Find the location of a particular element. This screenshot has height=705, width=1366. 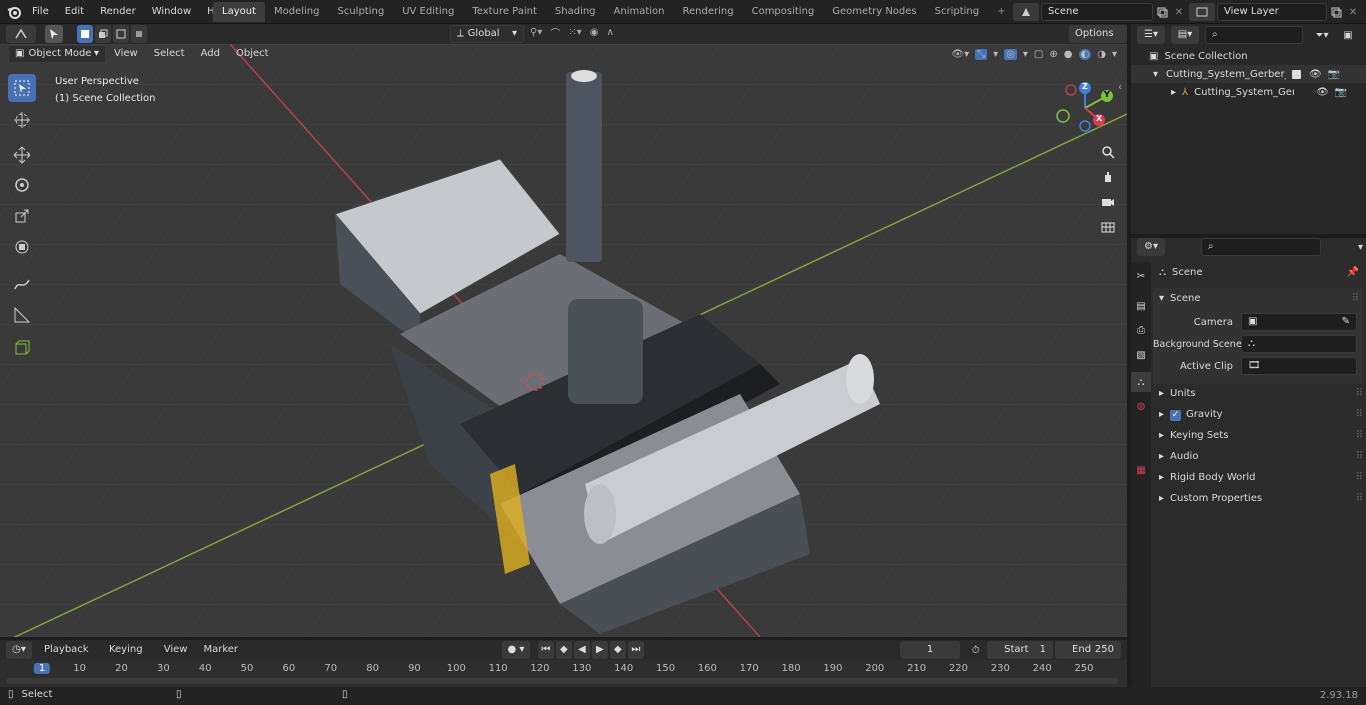

scene-panel-header: ▾ Scene ⠿ is located at coordinates (1258, 298).